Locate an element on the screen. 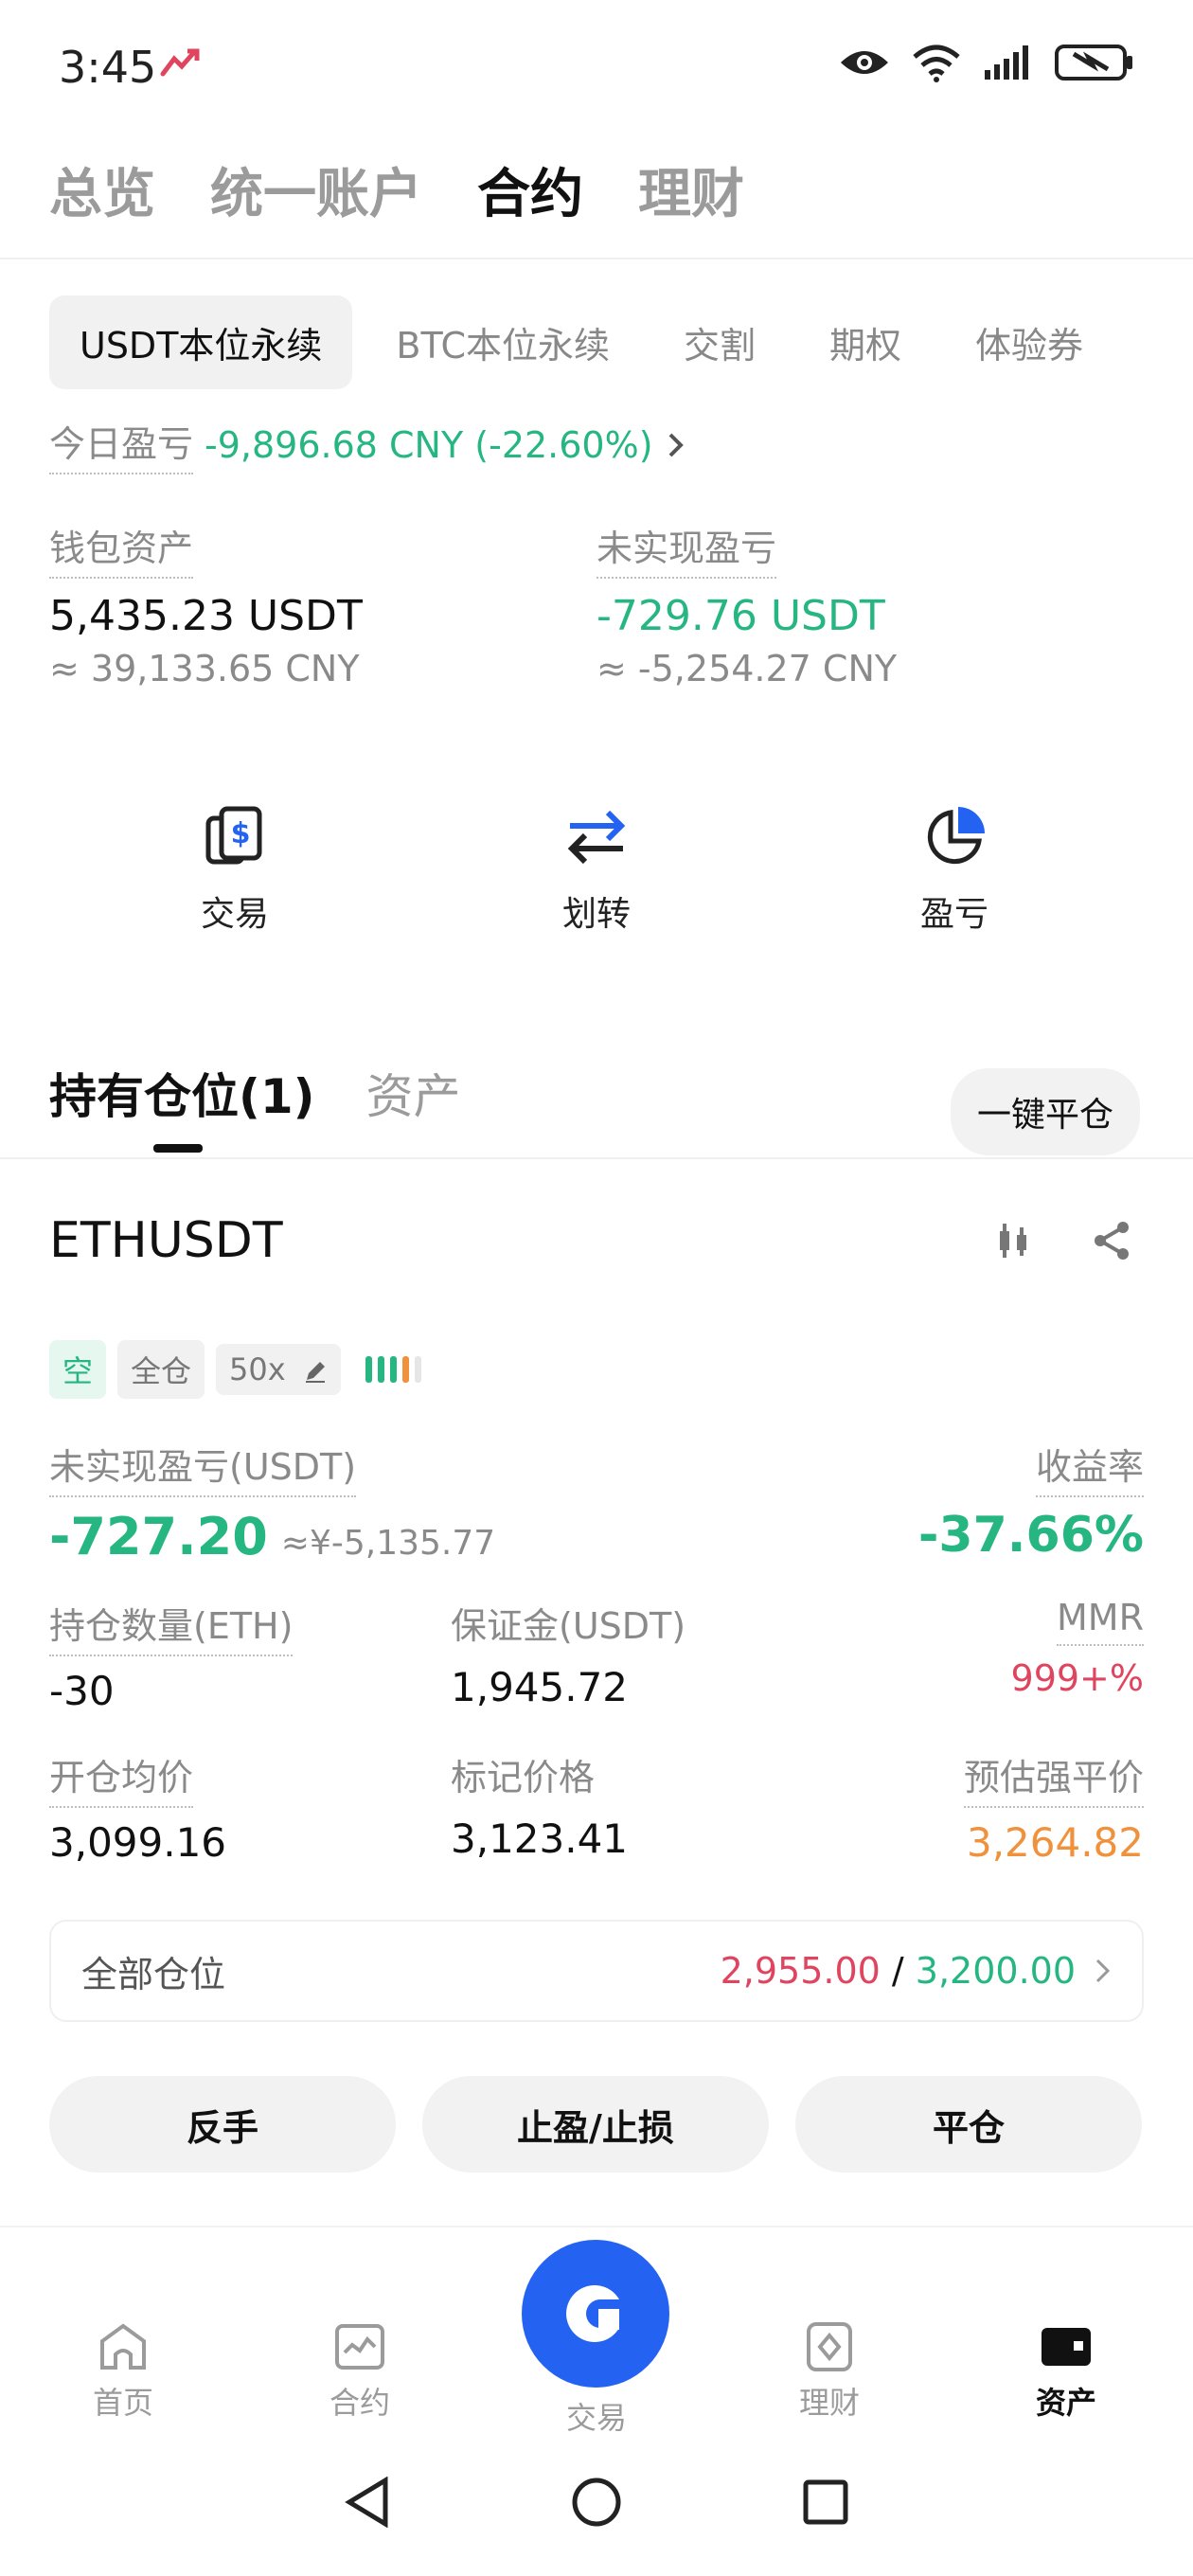 This screenshot has width=1193, height=2576. status-icons is located at coordinates (986, 62).